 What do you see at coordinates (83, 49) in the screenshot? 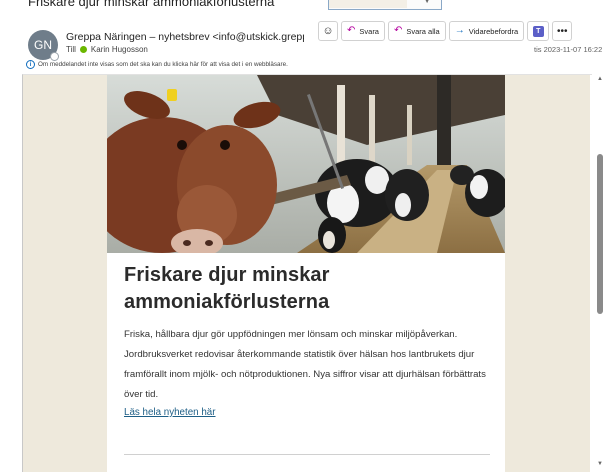
I see `presence-available-icon` at bounding box center [83, 49].